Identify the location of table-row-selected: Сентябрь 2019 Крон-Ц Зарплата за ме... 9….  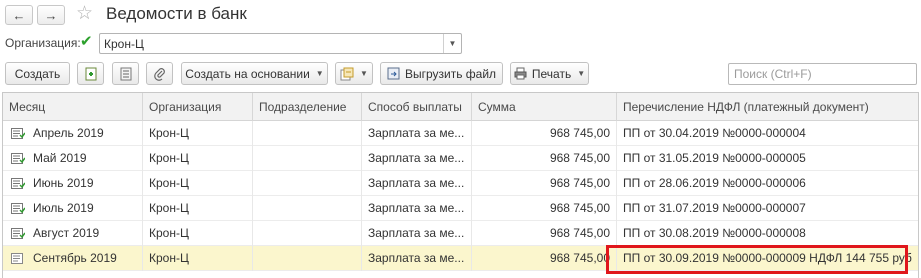
(460, 258).